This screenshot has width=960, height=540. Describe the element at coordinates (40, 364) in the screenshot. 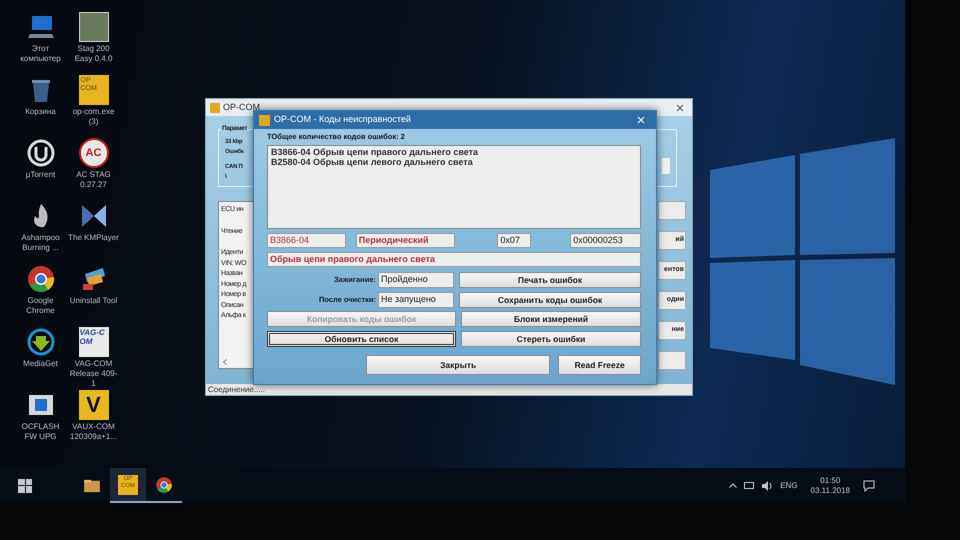

I see `icon-label: MediaGet` at that location.